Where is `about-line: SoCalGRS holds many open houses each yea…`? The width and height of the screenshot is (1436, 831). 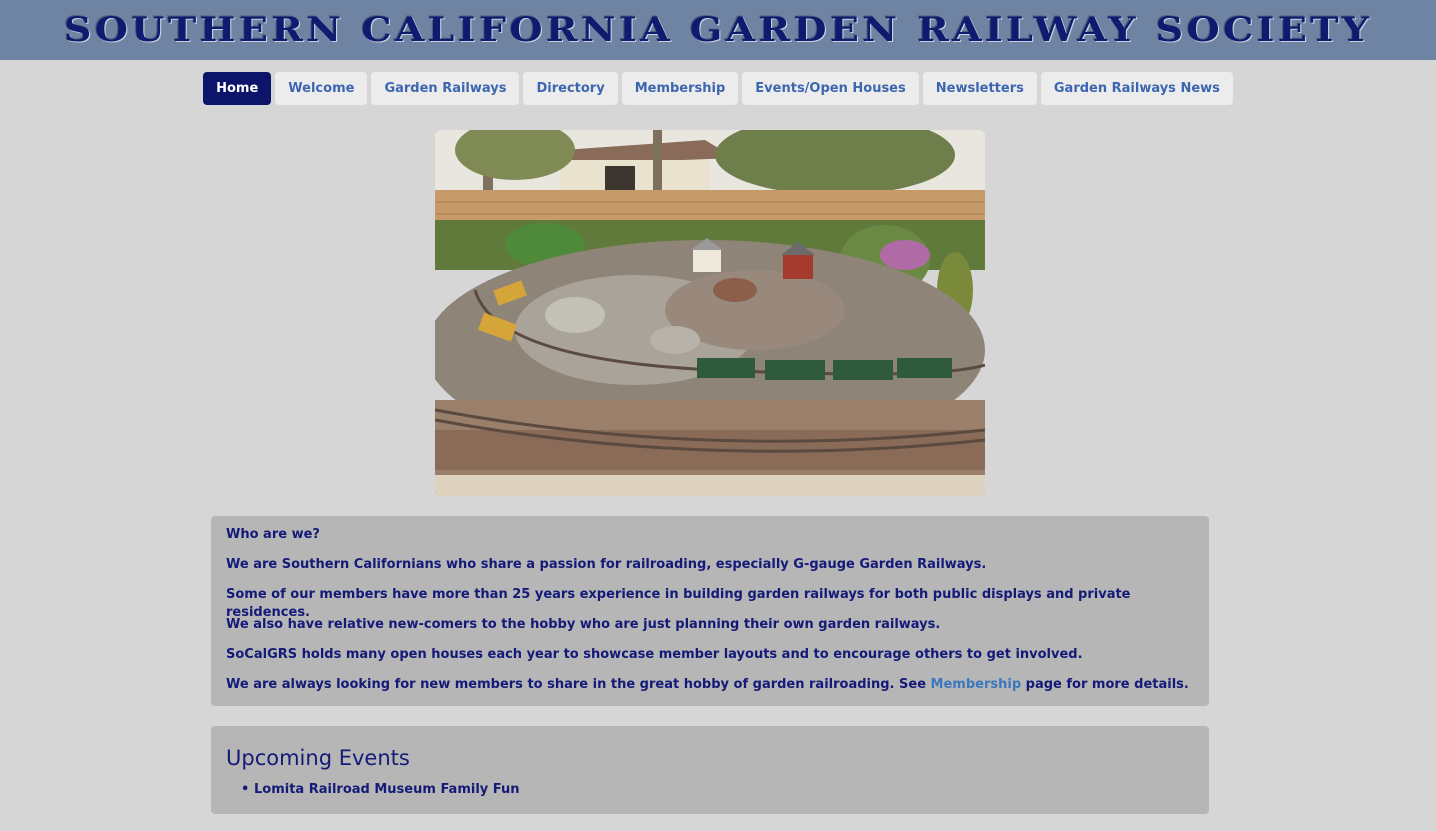 about-line: SoCalGRS holds many open houses each yea… is located at coordinates (654, 654).